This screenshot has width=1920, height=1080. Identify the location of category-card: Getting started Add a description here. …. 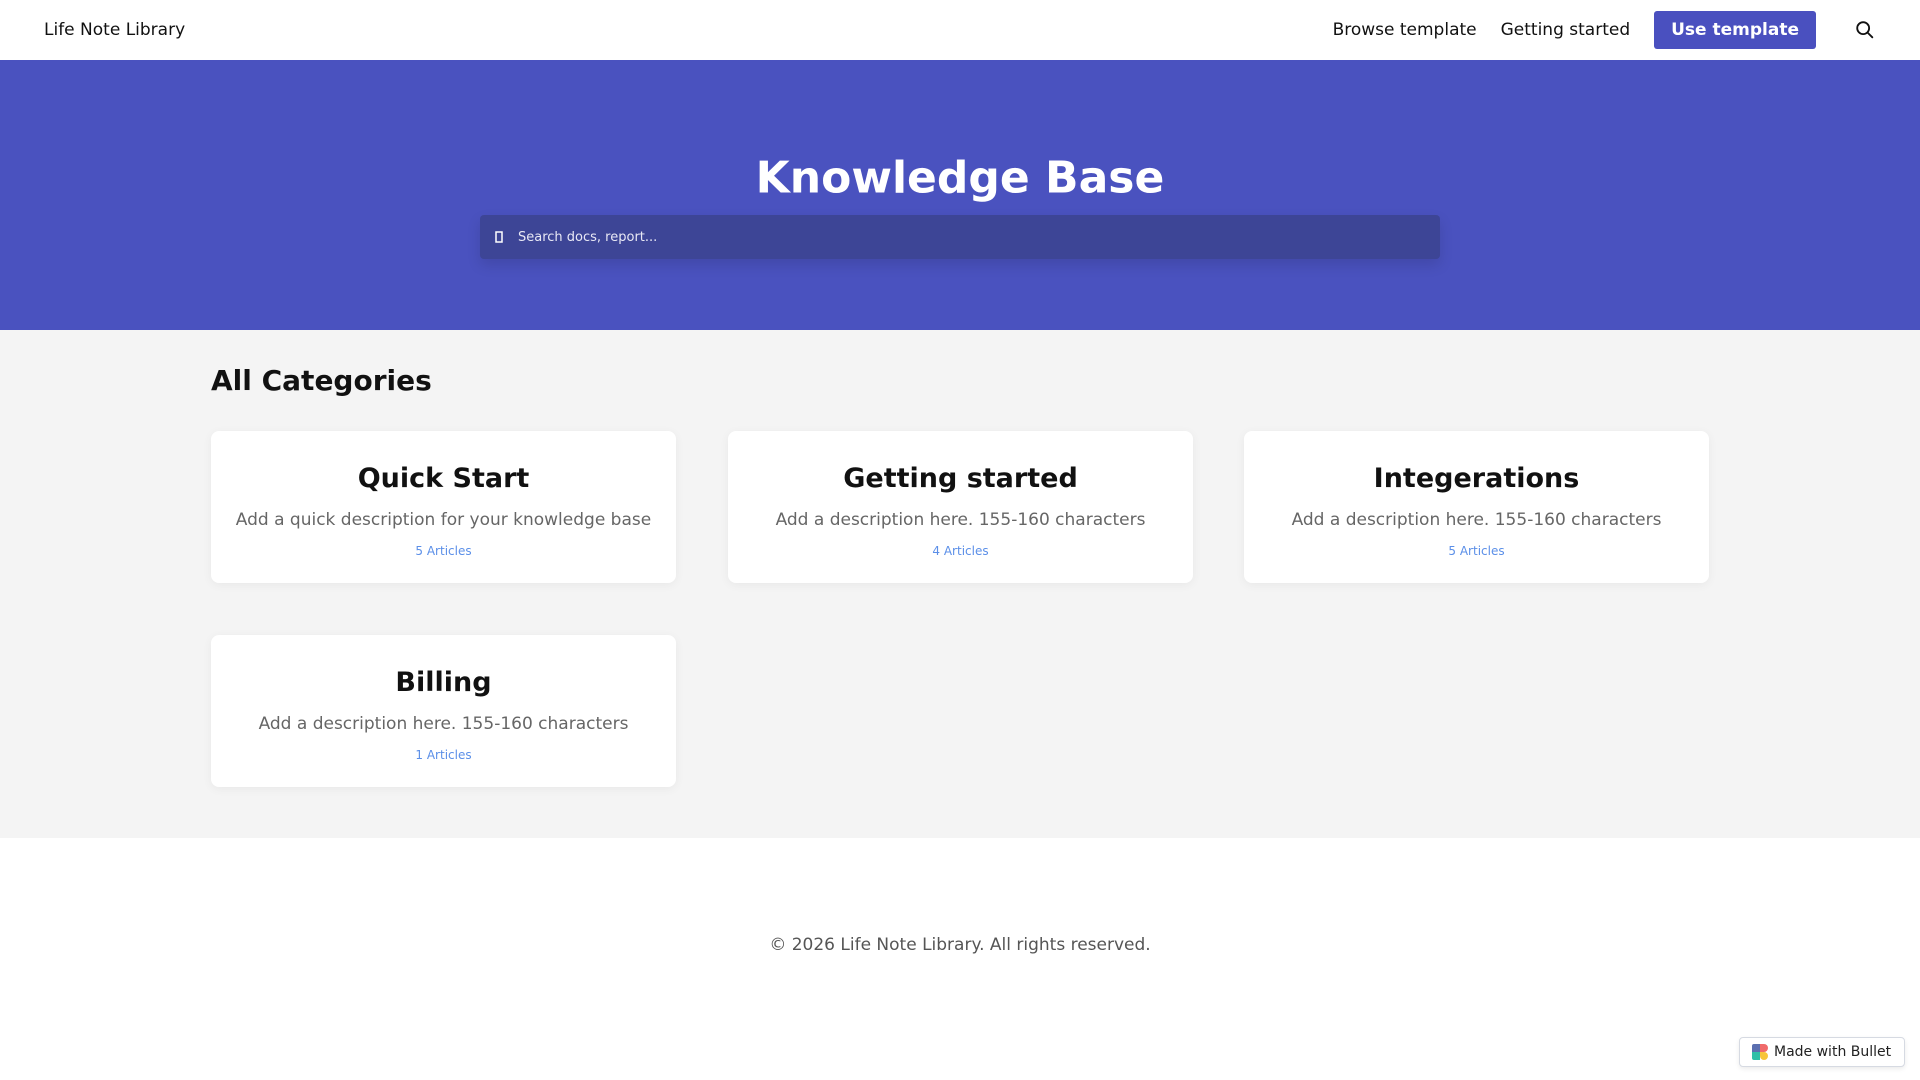
(960, 507).